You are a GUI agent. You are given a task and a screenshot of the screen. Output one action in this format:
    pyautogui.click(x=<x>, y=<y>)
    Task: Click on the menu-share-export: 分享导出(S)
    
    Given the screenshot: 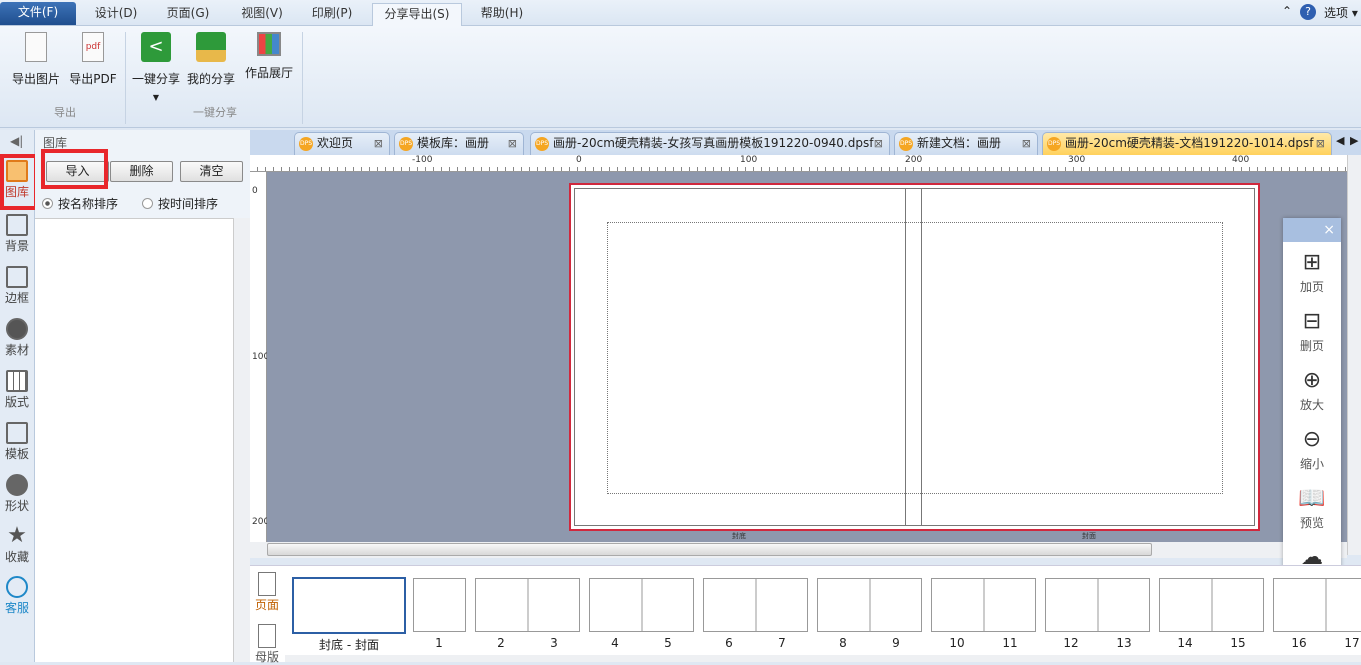 What is the action you would take?
    pyautogui.click(x=417, y=14)
    